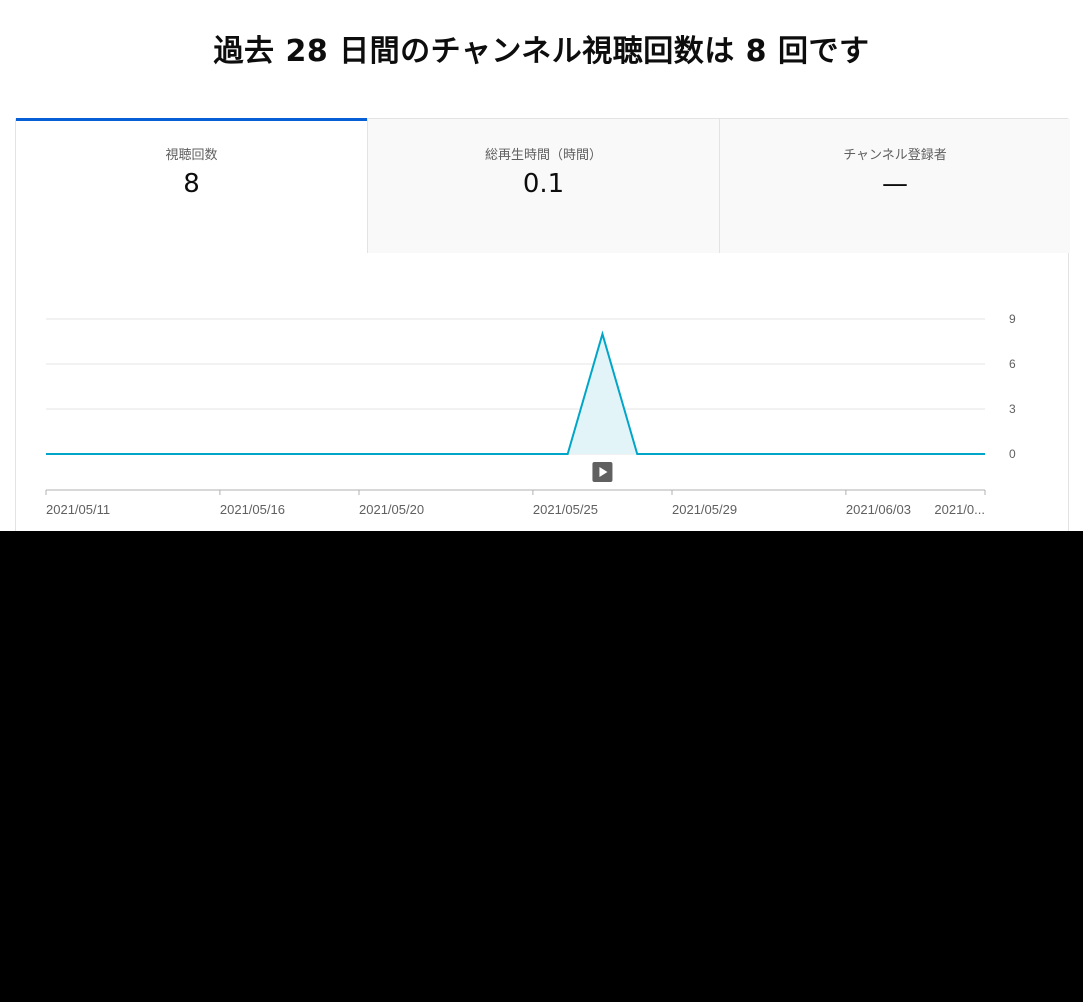 Image resolution: width=1083 pixels, height=1002 pixels. I want to click on y-tick-label: 3, so click(1012, 409).